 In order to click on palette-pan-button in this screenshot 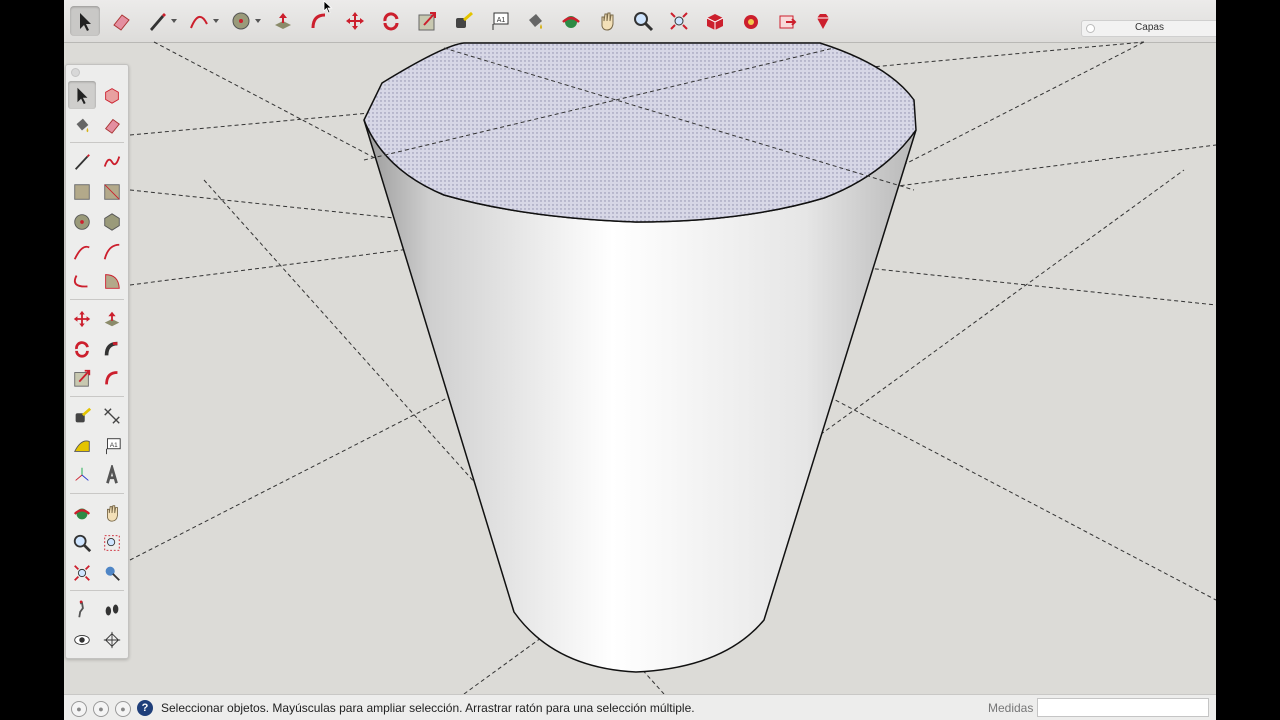, I will do `click(112, 513)`.